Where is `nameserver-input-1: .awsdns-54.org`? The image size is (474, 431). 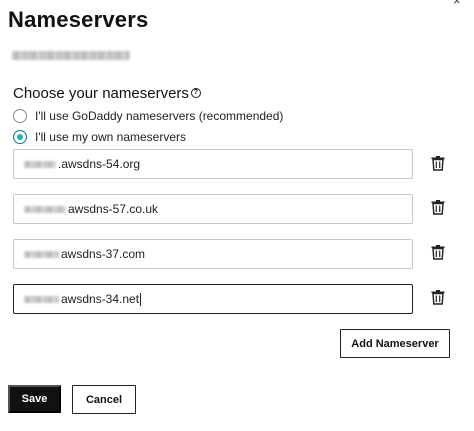
nameserver-input-1: .awsdns-54.org is located at coordinates (213, 164).